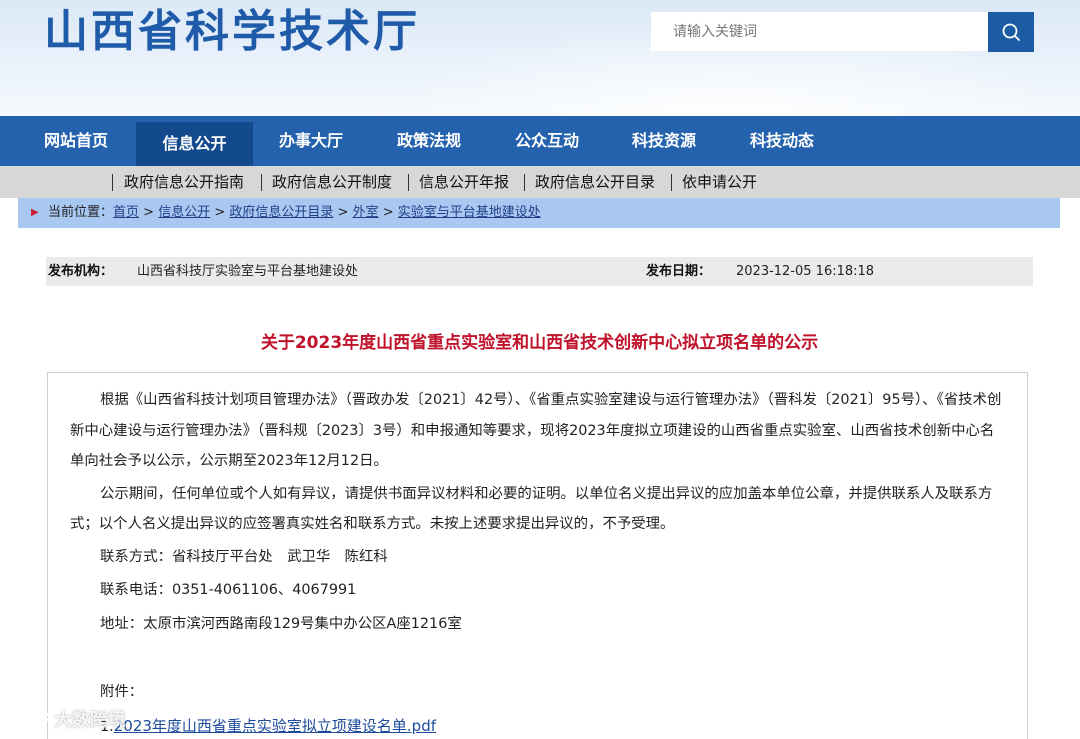 The height and width of the screenshot is (739, 1080). What do you see at coordinates (539, 343) in the screenshot?
I see `article-title: 关于2023年度山西省重点实验室和山西省技术创新中心拟立项名单的公示` at bounding box center [539, 343].